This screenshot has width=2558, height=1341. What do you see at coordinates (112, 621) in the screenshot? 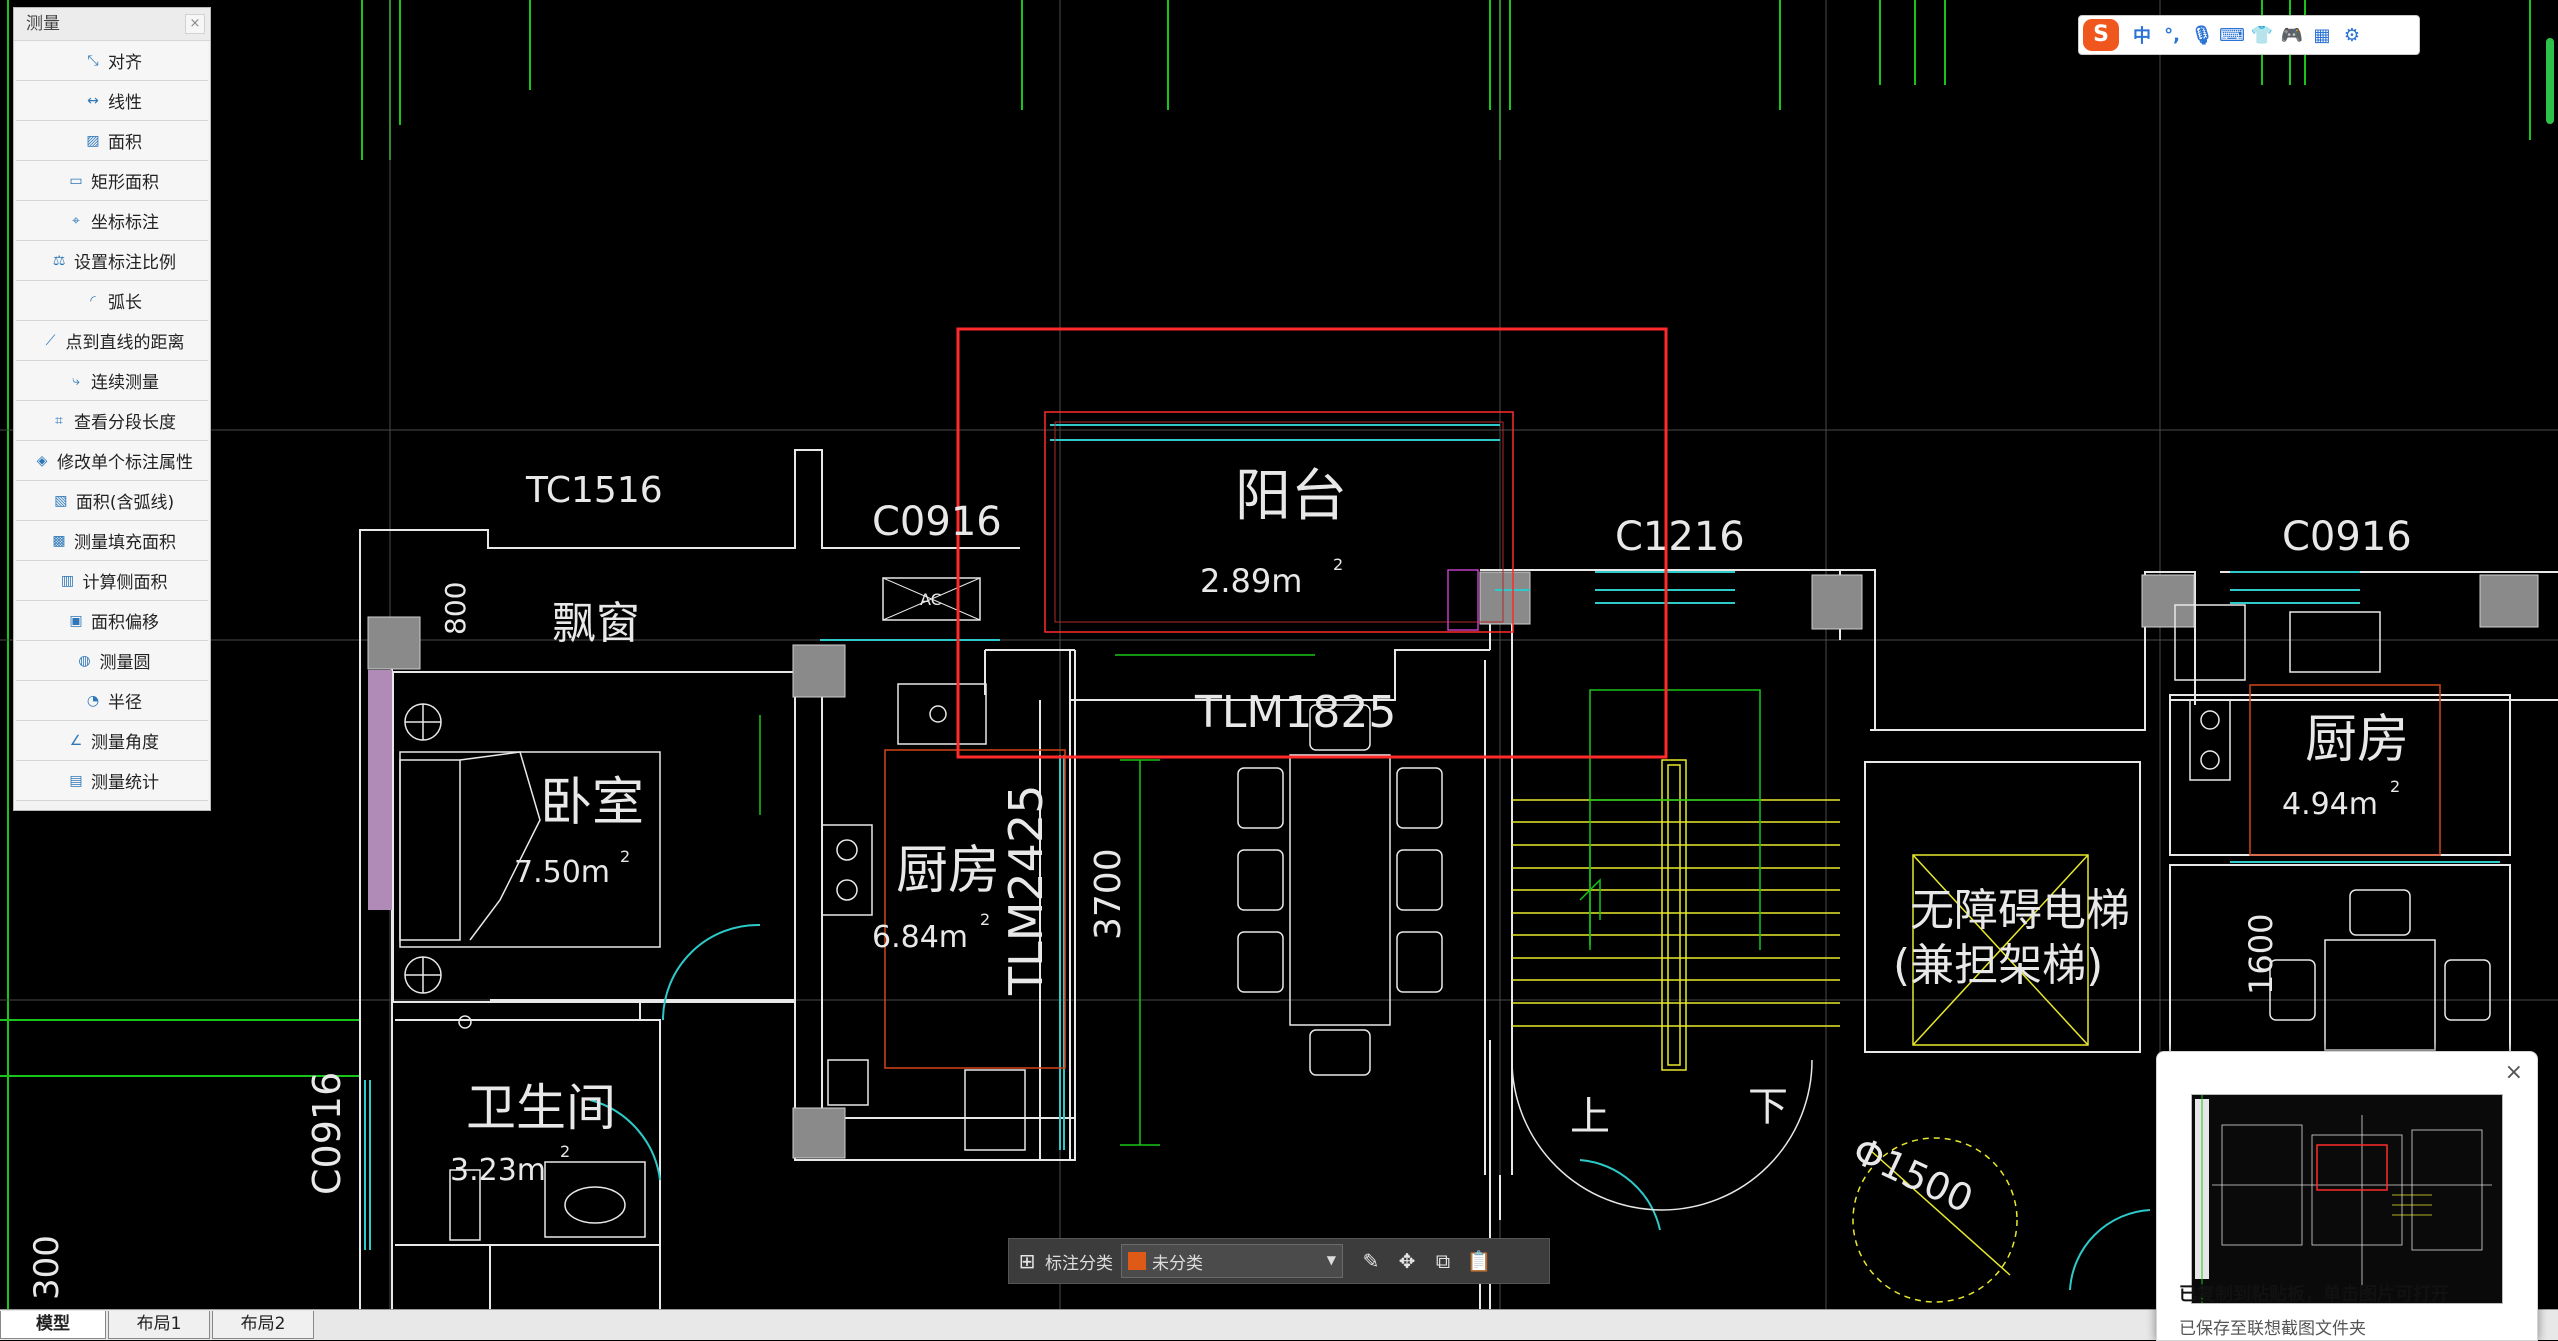
I see `tool-area-offset: ▣ 面积偏移` at bounding box center [112, 621].